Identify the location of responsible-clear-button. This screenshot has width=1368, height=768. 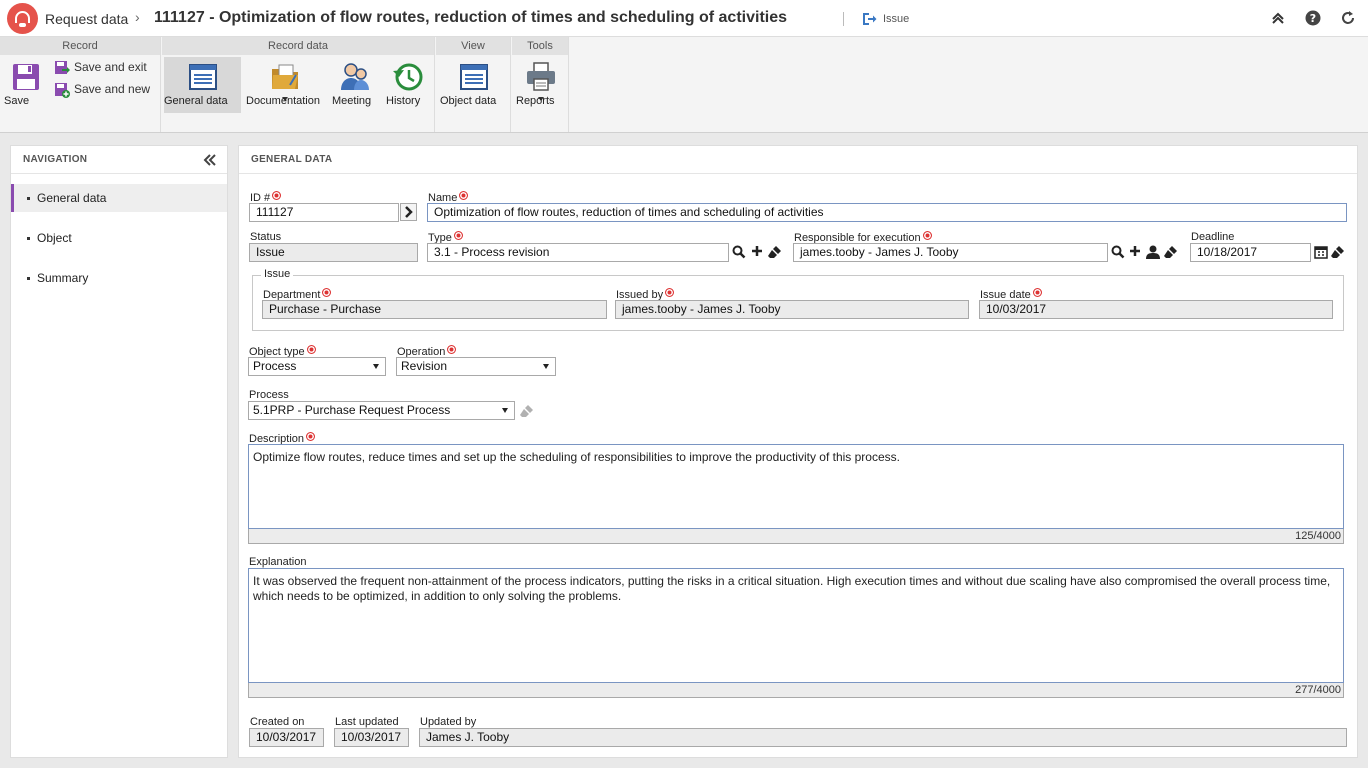
(1170, 252).